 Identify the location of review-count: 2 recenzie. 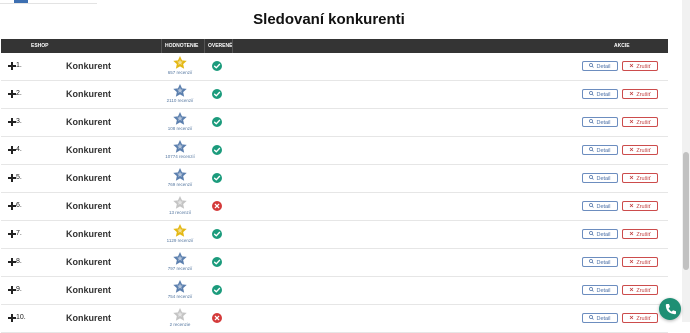
(180, 324).